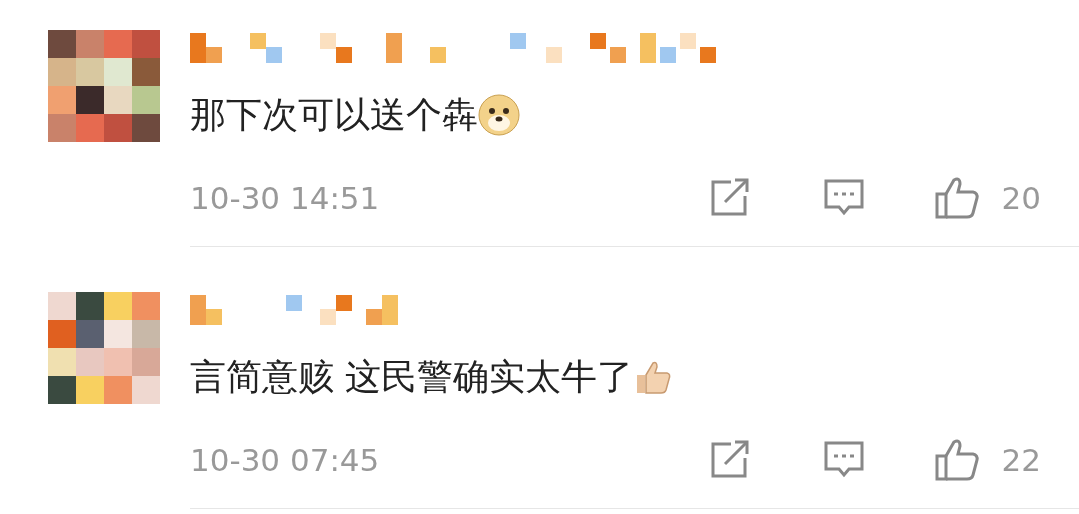 This screenshot has height=514, width=1079. Describe the element at coordinates (334, 115) in the screenshot. I see `comment-text: 那下次可以送个犇` at that location.